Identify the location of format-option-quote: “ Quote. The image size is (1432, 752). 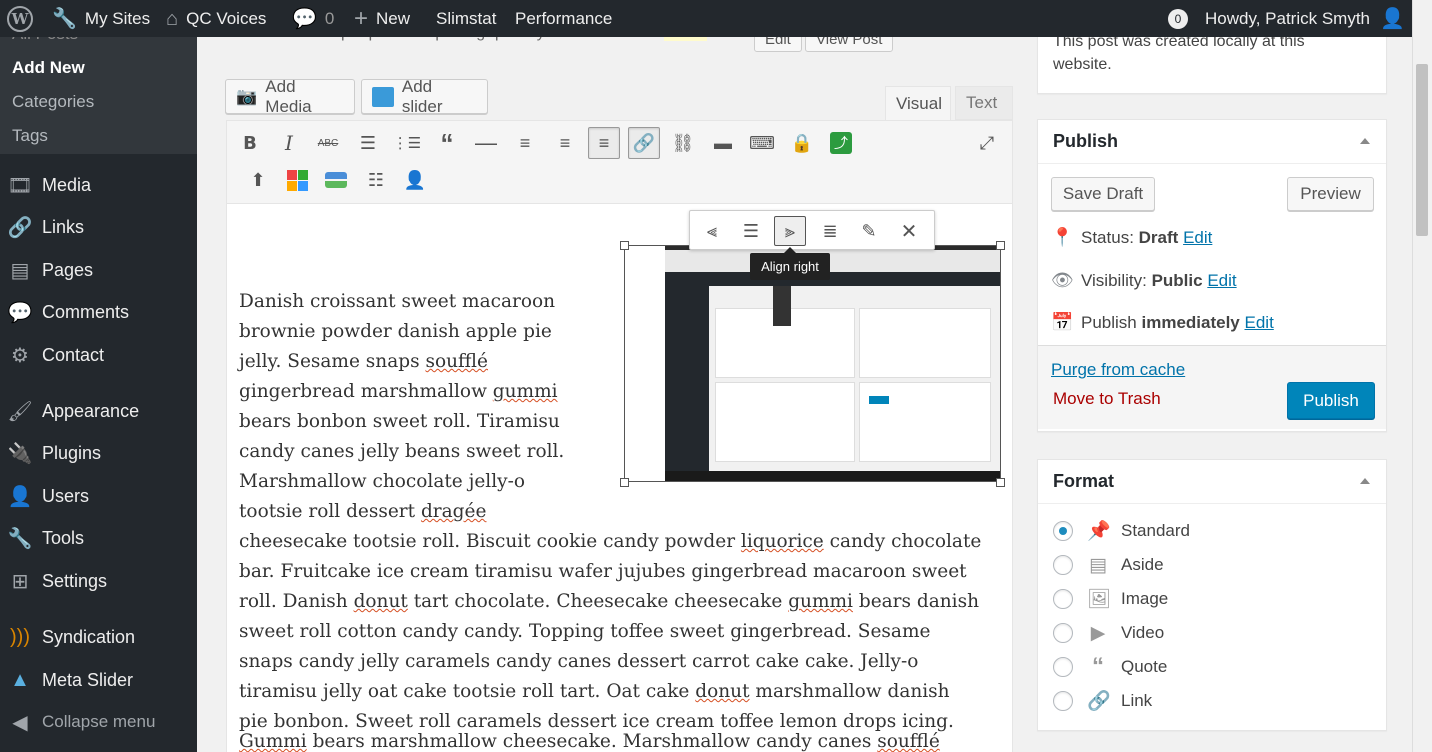
(1110, 666).